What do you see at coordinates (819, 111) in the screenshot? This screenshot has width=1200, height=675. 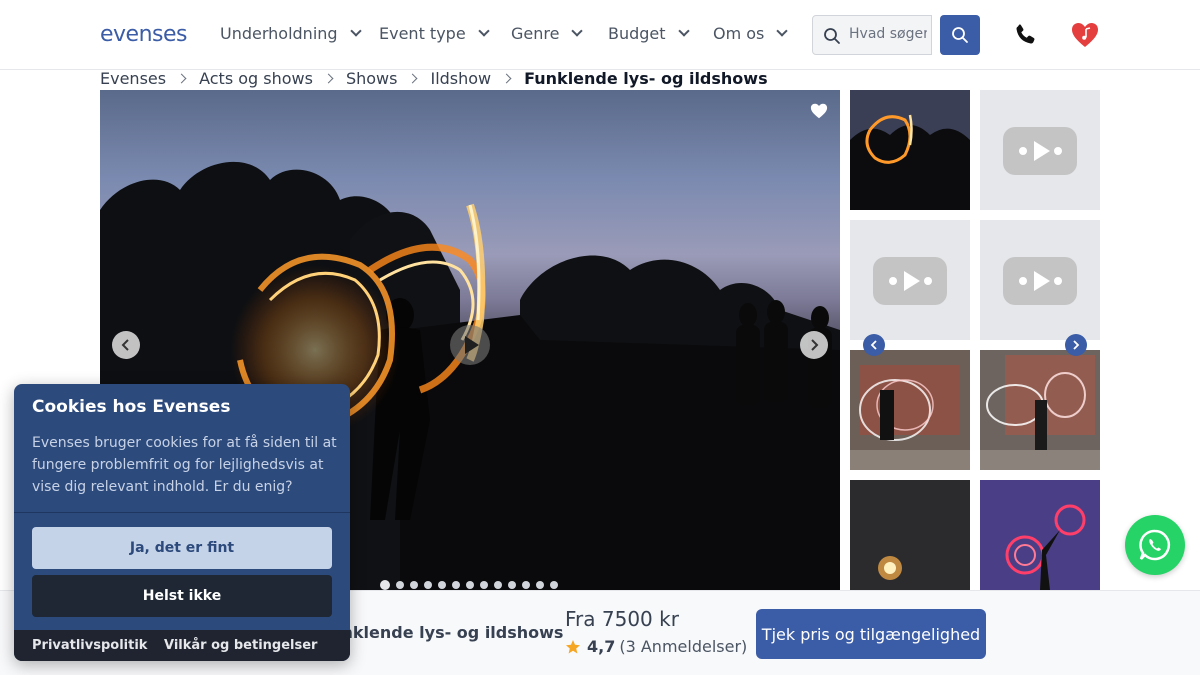 I see `favorite-heart-icon` at bounding box center [819, 111].